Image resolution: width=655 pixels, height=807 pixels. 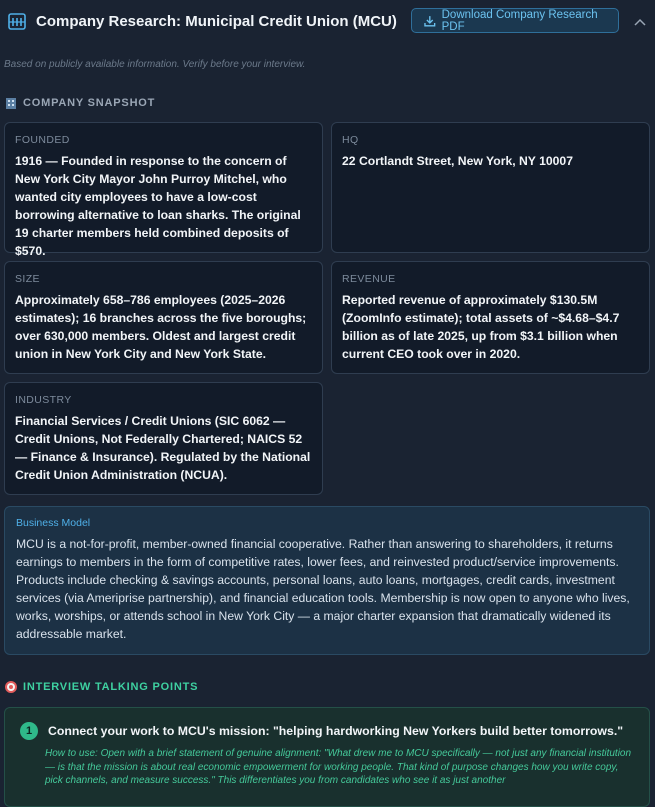 I want to click on target-icon, so click(x=11, y=687).